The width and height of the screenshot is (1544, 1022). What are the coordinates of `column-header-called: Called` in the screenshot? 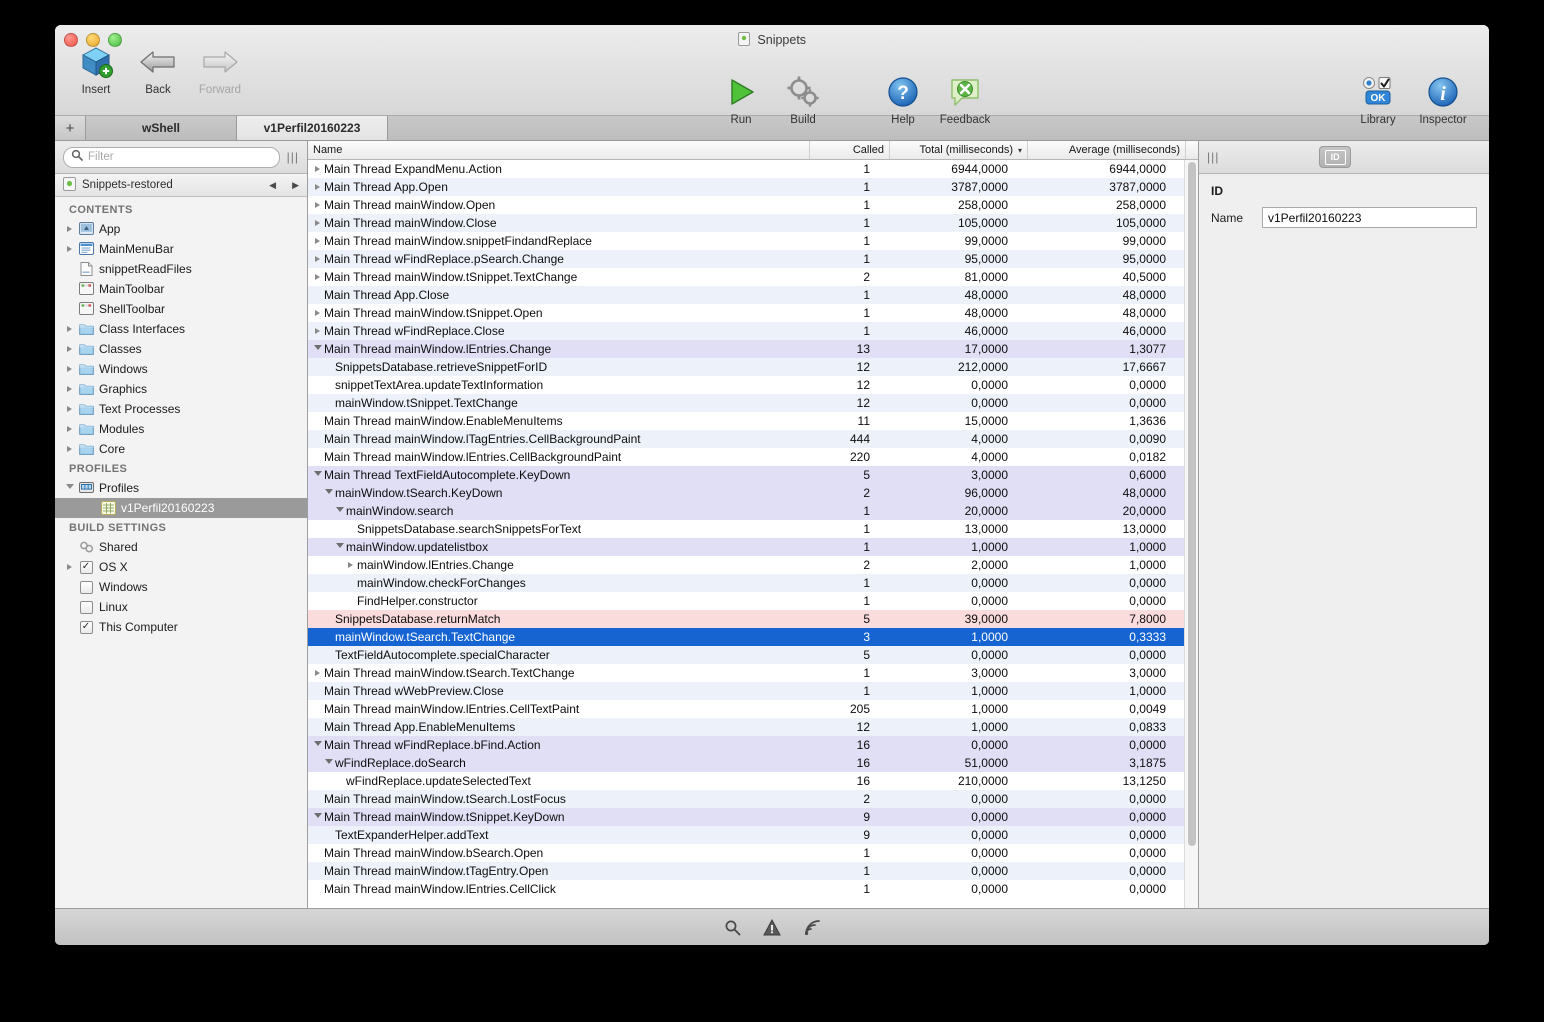 It's located at (850, 150).